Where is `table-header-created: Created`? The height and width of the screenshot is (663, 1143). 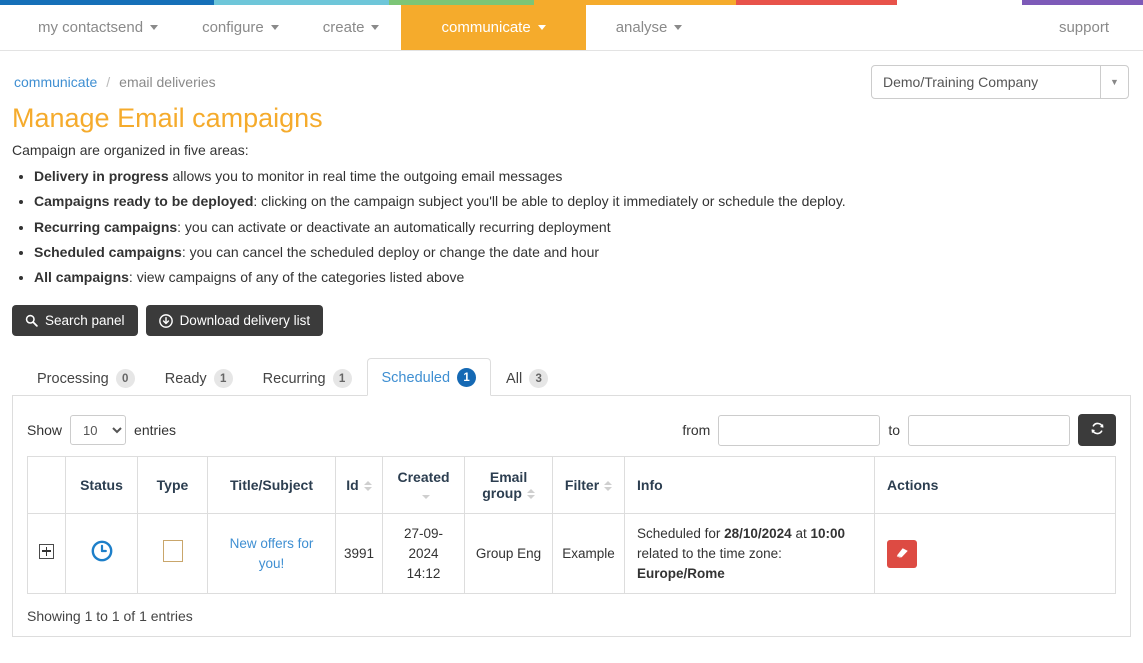 table-header-created: Created is located at coordinates (424, 485).